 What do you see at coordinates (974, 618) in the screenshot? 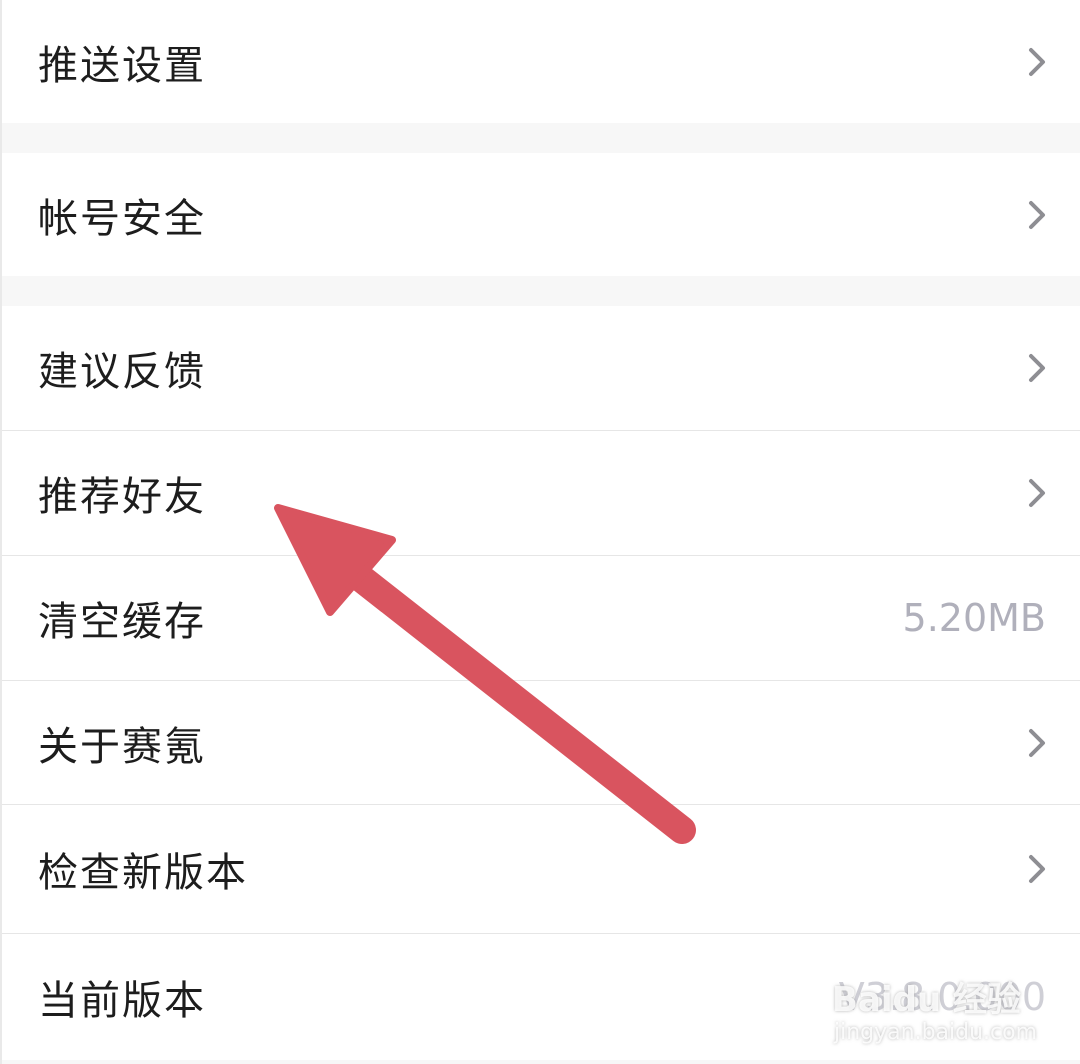
I see `cache-size-value: 5.20MB` at bounding box center [974, 618].